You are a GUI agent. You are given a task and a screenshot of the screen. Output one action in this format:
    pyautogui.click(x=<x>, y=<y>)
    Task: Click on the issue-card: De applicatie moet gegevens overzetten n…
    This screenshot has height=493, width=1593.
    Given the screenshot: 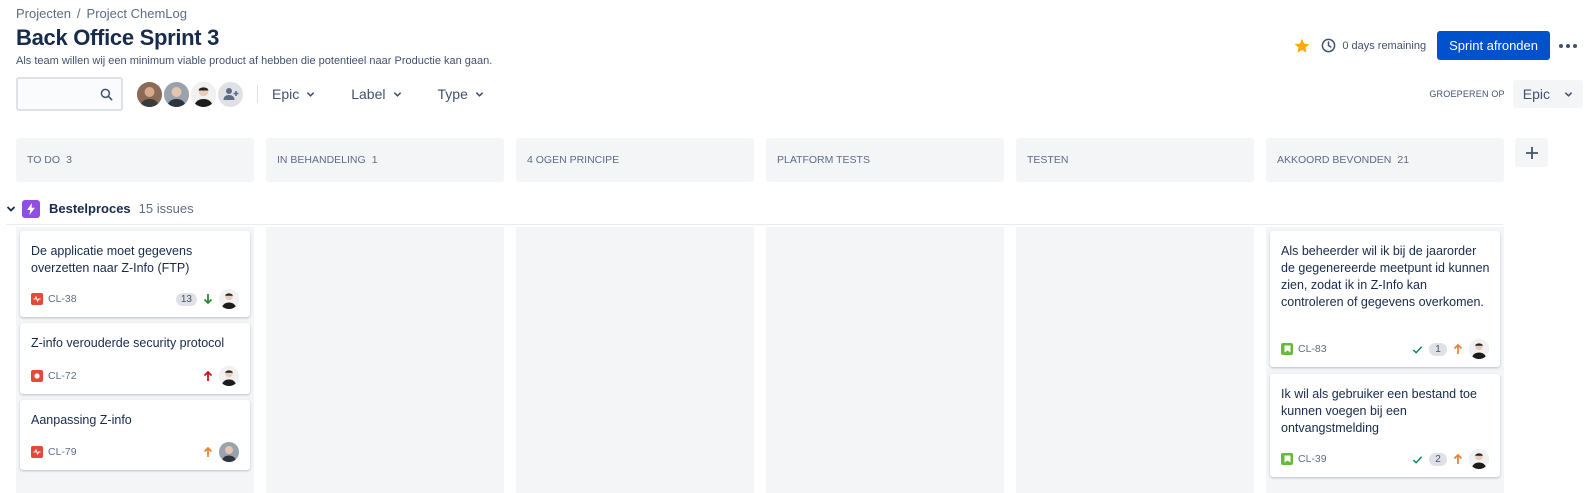 What is the action you would take?
    pyautogui.click(x=135, y=274)
    